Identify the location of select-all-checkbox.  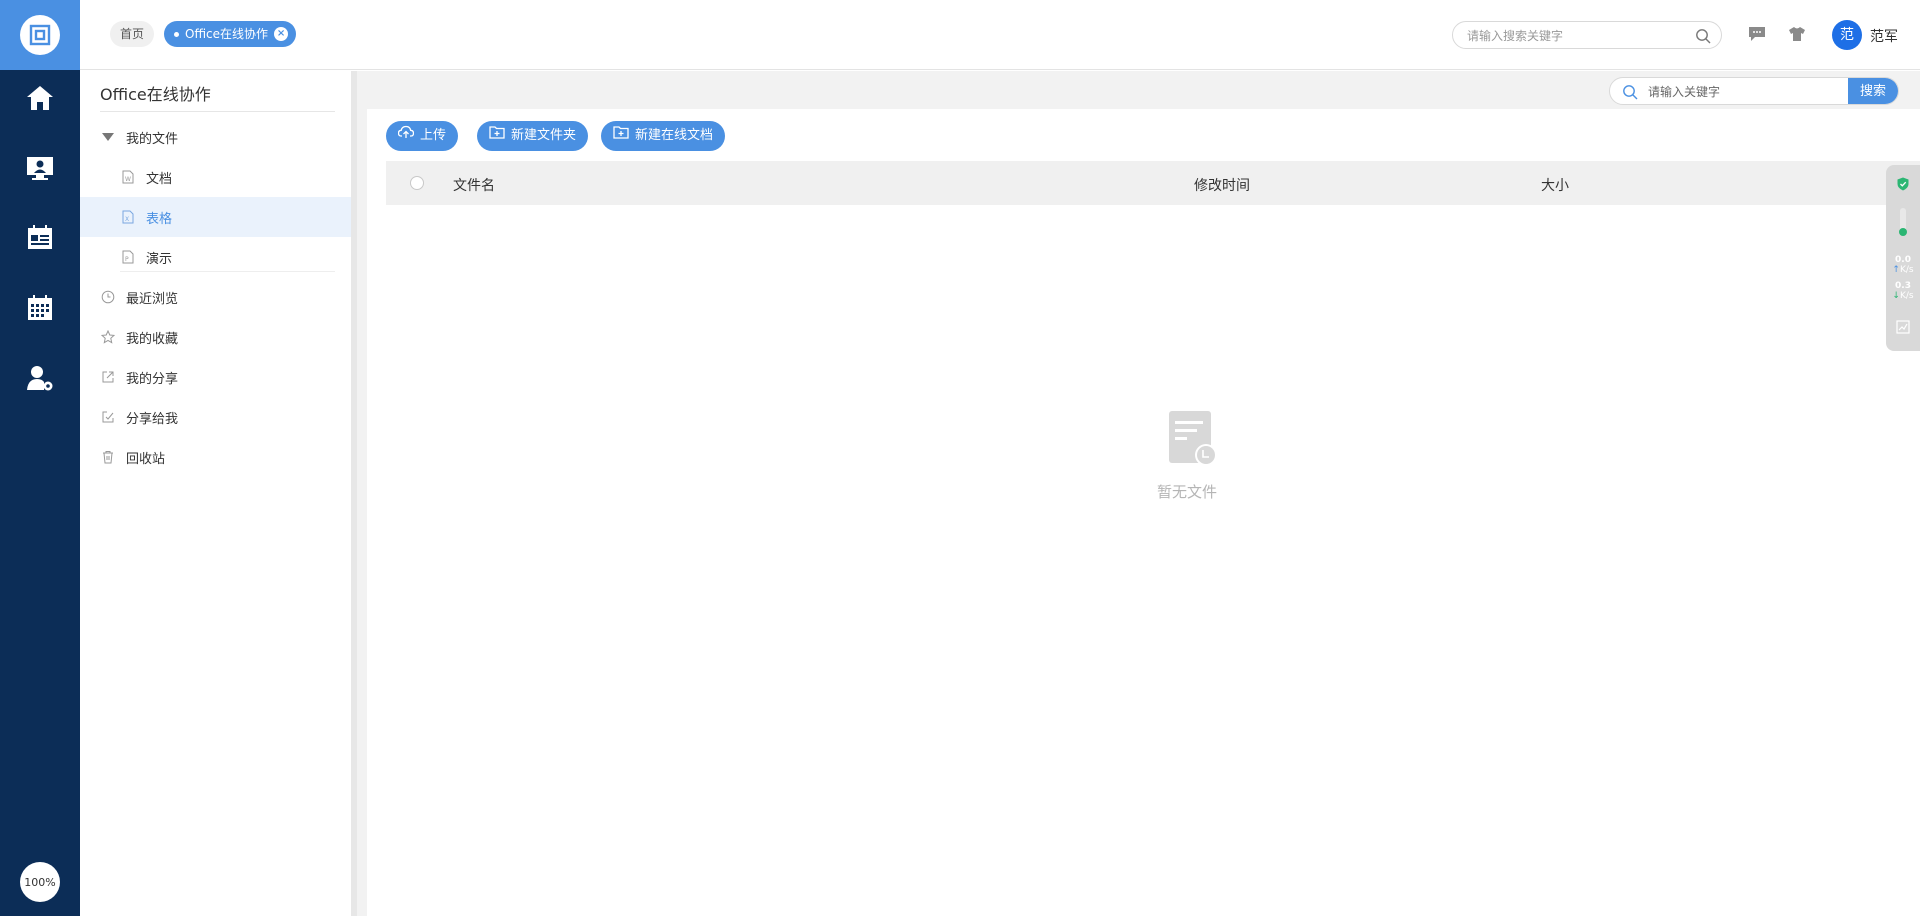
(417, 183).